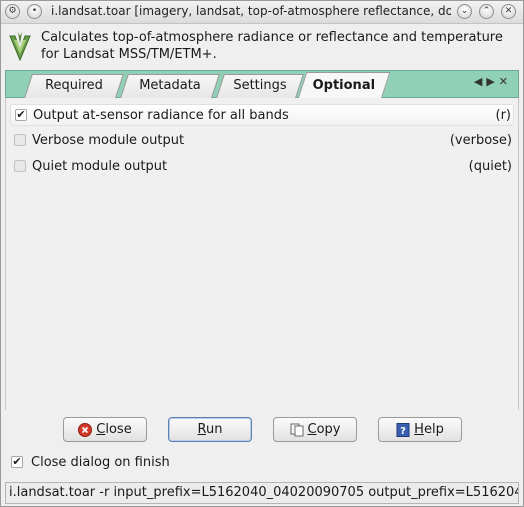 This screenshot has width=524, height=507. What do you see at coordinates (100, 166) in the screenshot?
I see `quiet-label: Quiet module output` at bounding box center [100, 166].